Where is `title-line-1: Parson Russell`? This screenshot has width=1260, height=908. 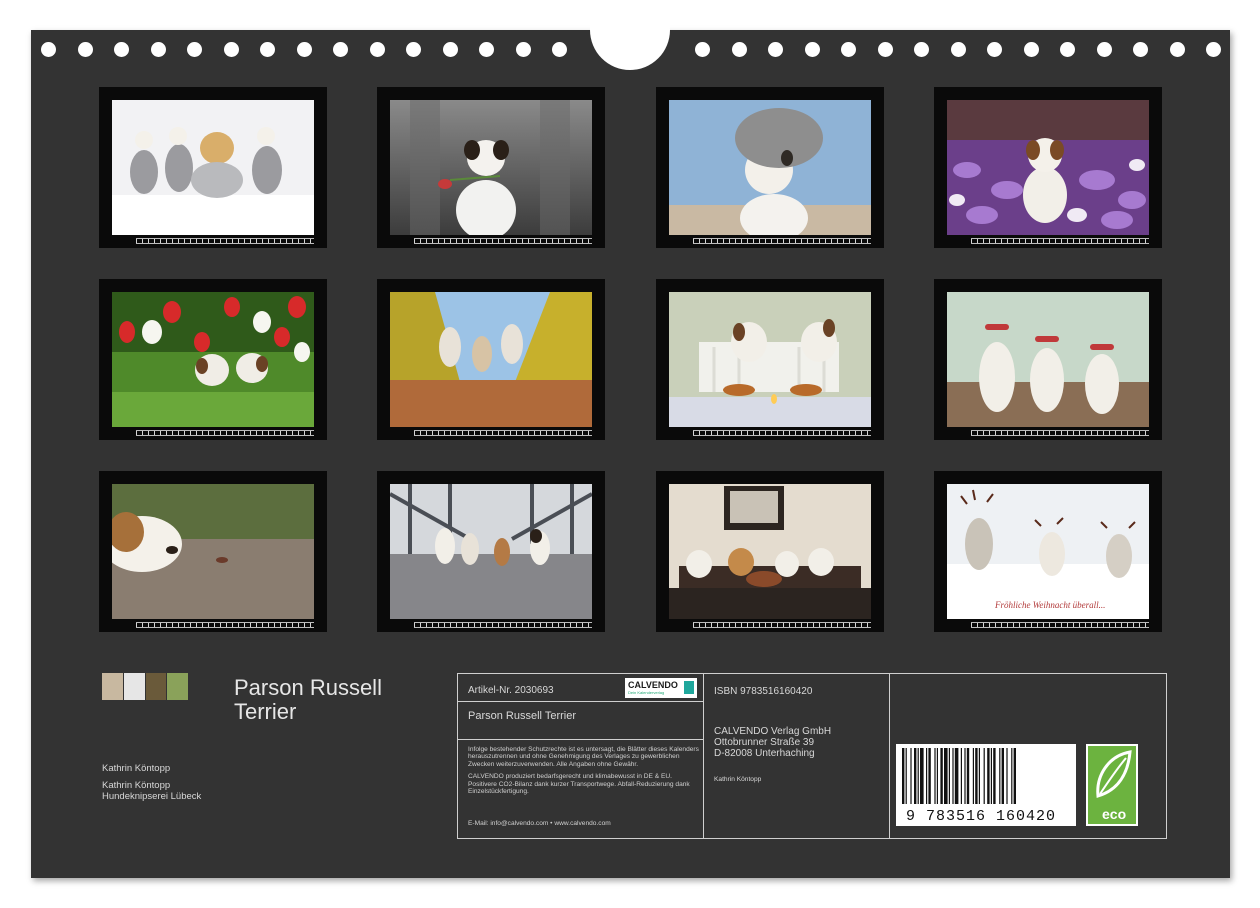 title-line-1: Parson Russell is located at coordinates (308, 687).